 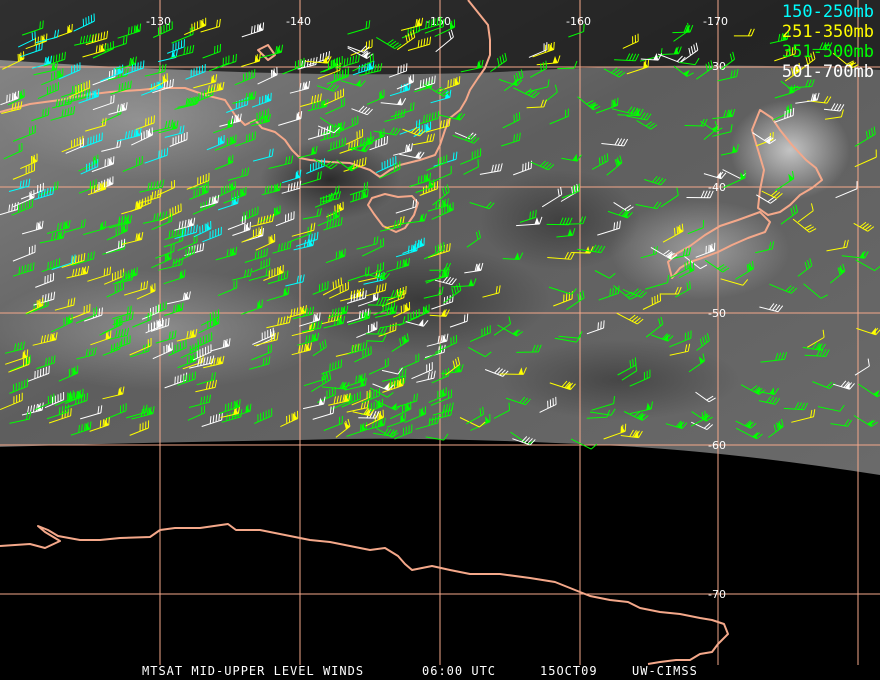 I want to click on lon-label-140: -140, so click(x=298, y=21).